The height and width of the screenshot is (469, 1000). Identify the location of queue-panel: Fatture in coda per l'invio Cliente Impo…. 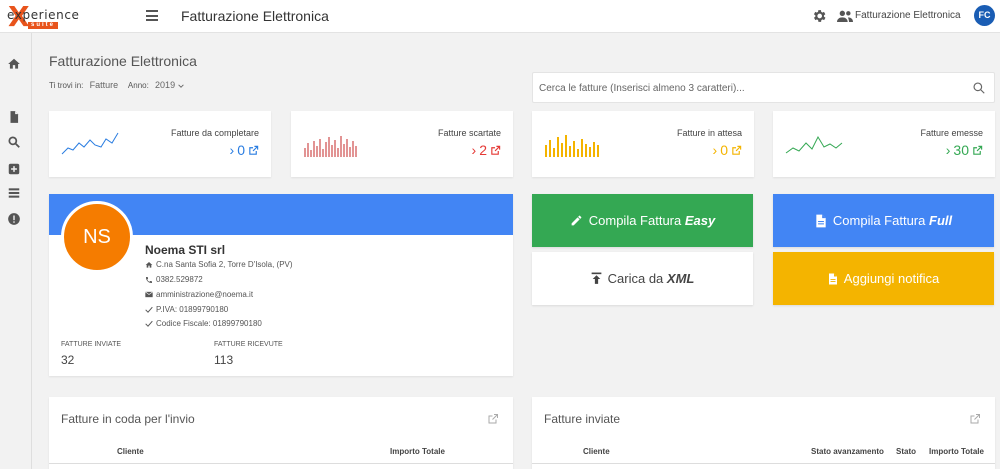
(281, 433).